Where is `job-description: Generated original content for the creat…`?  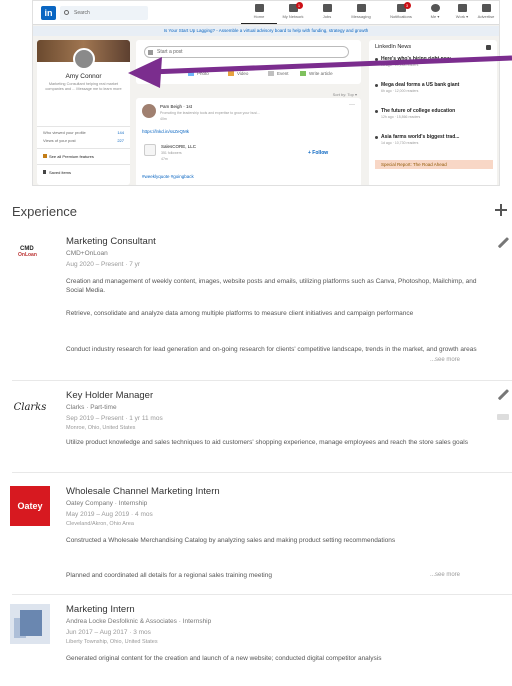
job-description: Generated original content for the creat… is located at coordinates (224, 658).